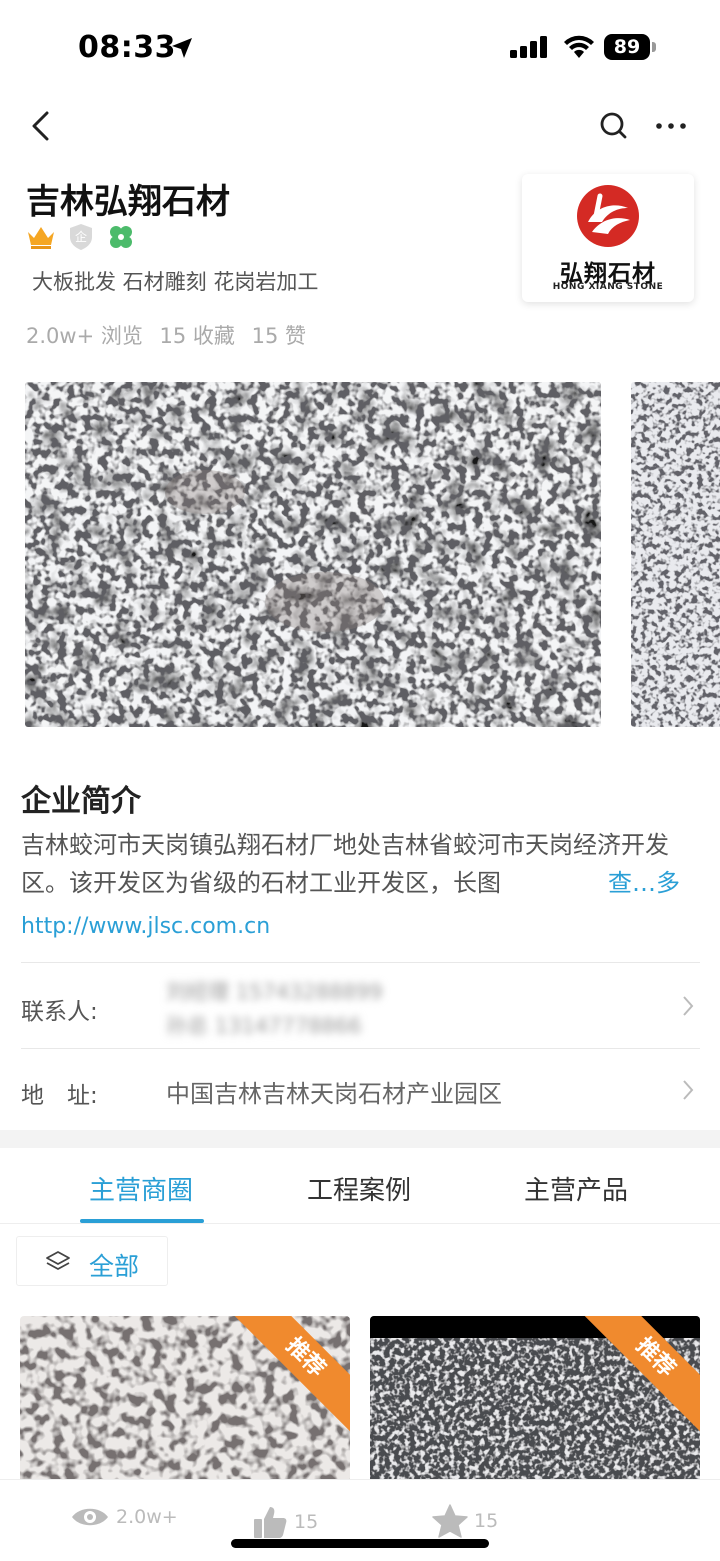 The height and width of the screenshot is (1561, 720). Describe the element at coordinates (175, 282) in the screenshot. I see `company-tagline: 大板批发 石材雕刻 花岗岩加工` at that location.